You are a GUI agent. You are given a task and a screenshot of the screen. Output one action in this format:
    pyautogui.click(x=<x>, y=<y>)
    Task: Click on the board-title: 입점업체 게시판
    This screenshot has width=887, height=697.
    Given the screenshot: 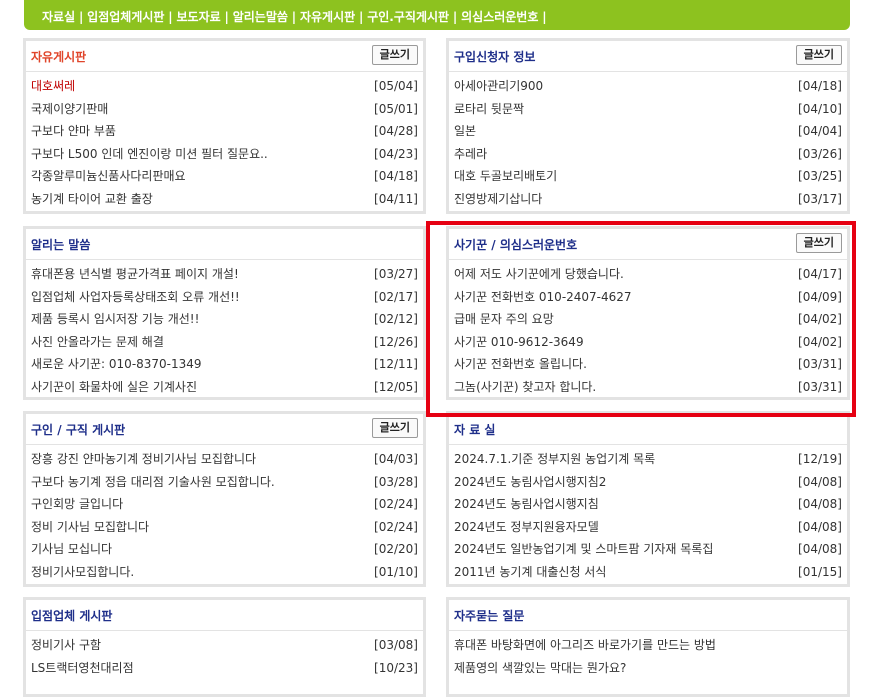 What is the action you would take?
    pyautogui.click(x=71, y=615)
    